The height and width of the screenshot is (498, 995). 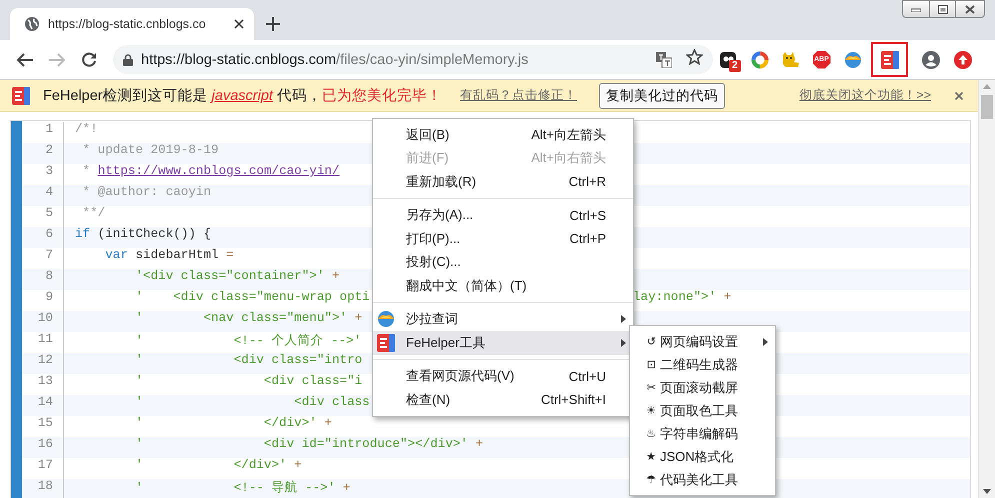 What do you see at coordinates (987, 107) in the screenshot?
I see `scroll-thumb` at bounding box center [987, 107].